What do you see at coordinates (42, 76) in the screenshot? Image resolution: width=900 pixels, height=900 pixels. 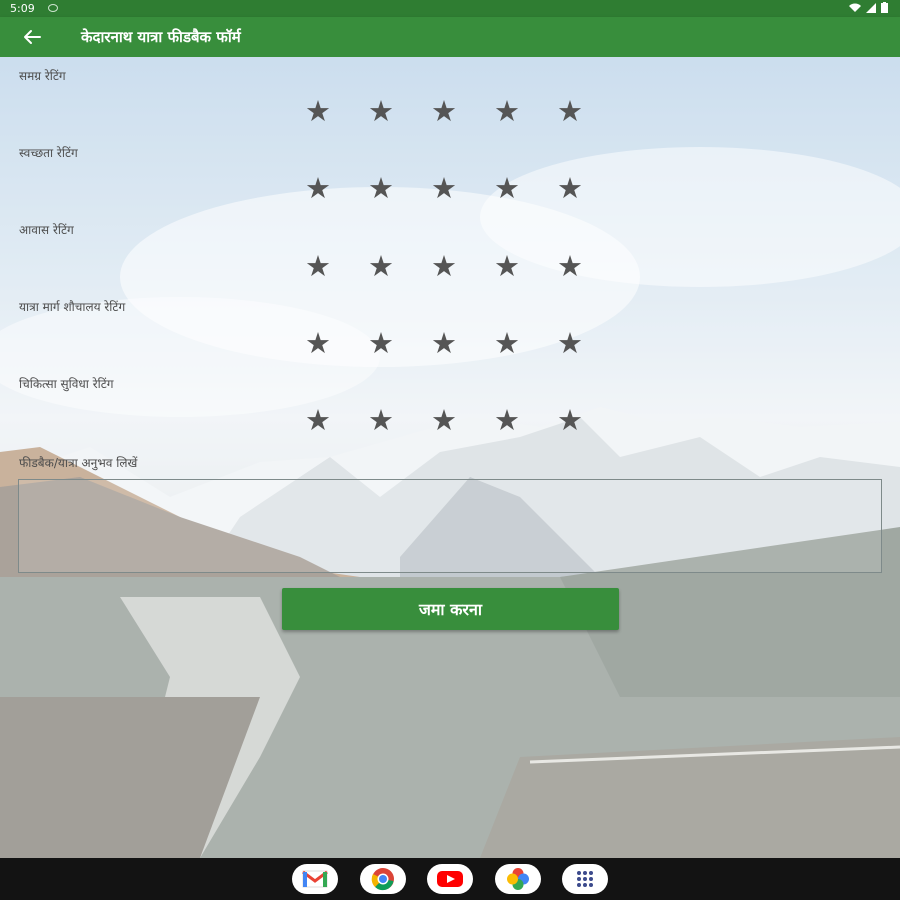 I see `rating-label-overall: समग्र रेटिंग` at bounding box center [42, 76].